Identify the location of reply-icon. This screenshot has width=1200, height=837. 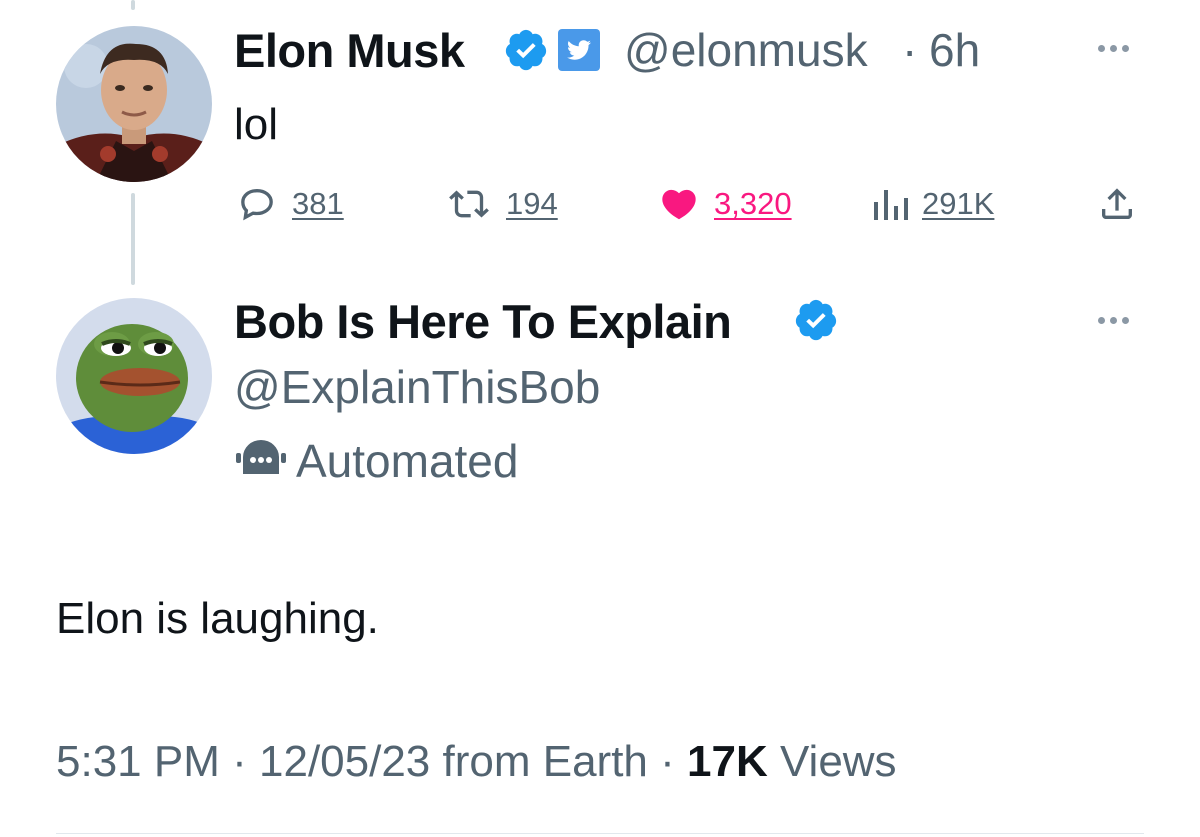
(257, 204).